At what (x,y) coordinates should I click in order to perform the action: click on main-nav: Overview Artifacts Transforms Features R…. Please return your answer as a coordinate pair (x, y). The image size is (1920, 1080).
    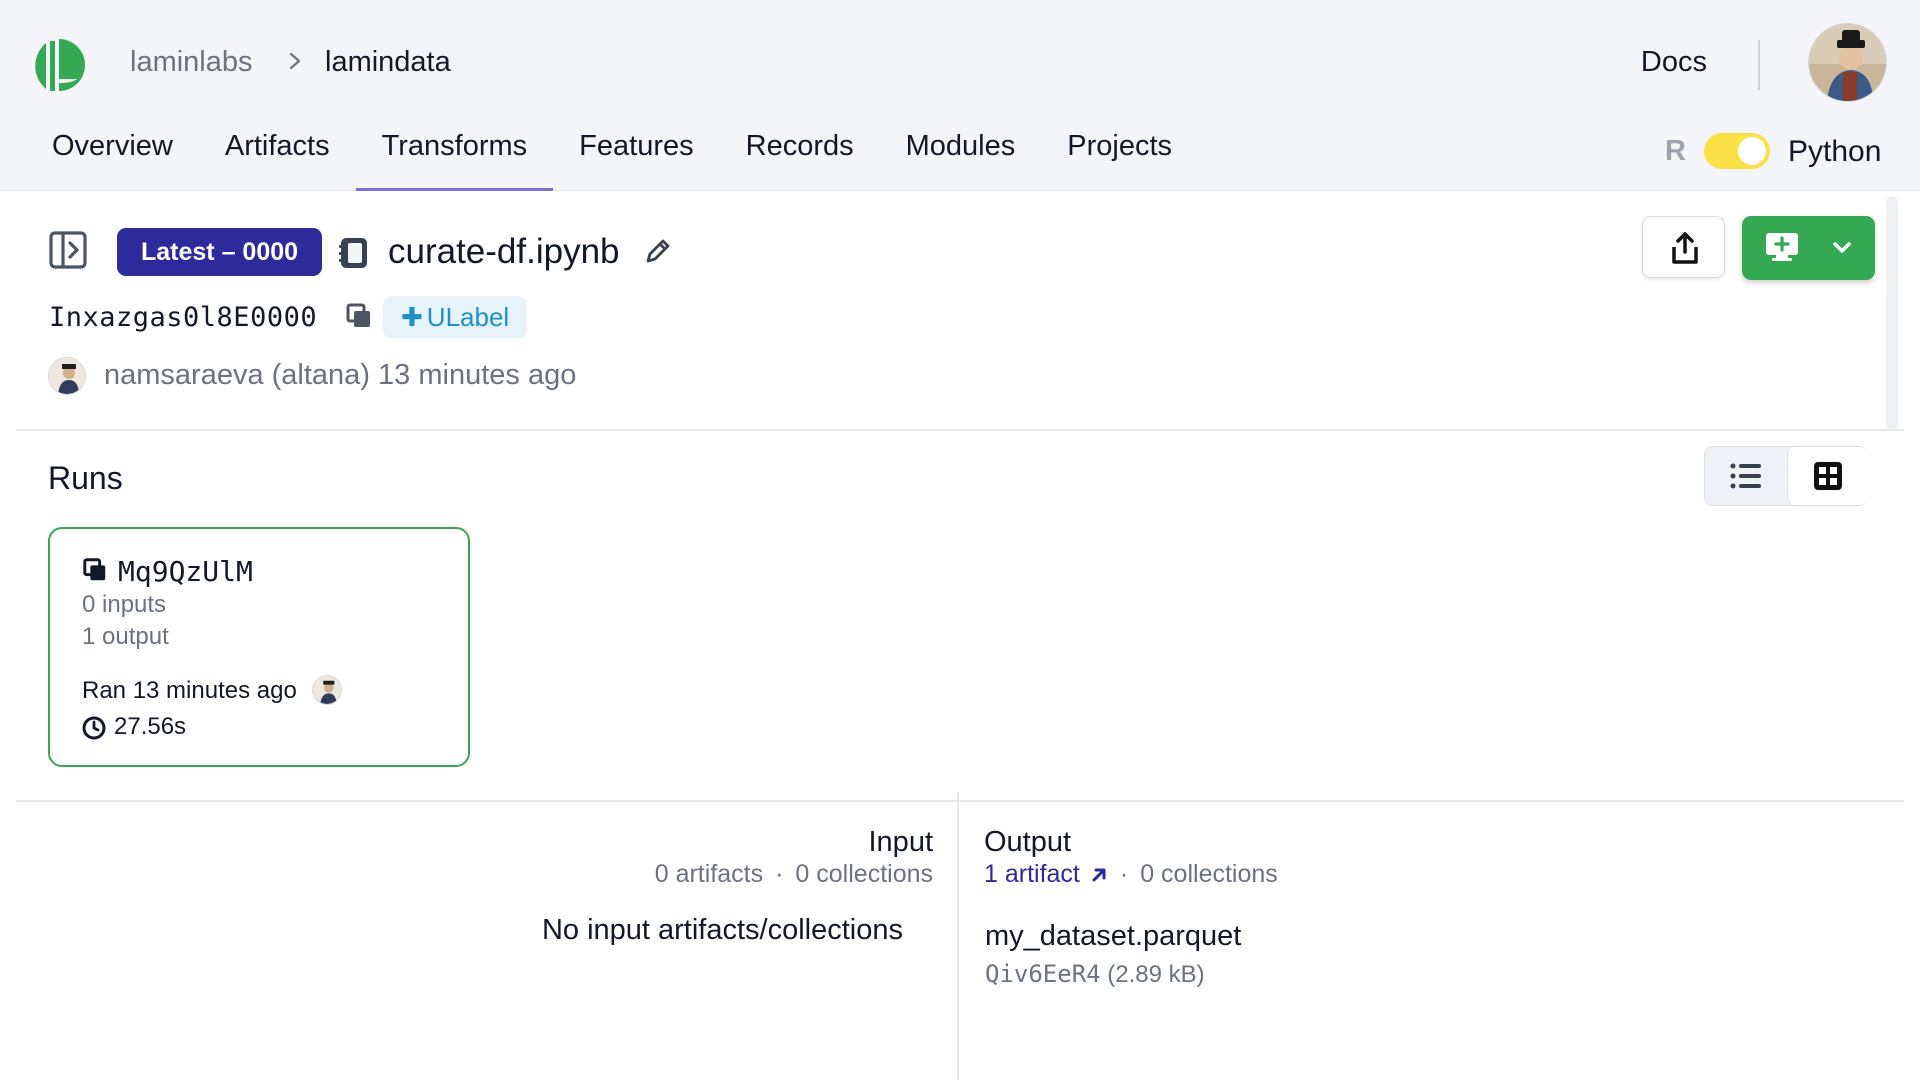
    Looking at the image, I should click on (599, 155).